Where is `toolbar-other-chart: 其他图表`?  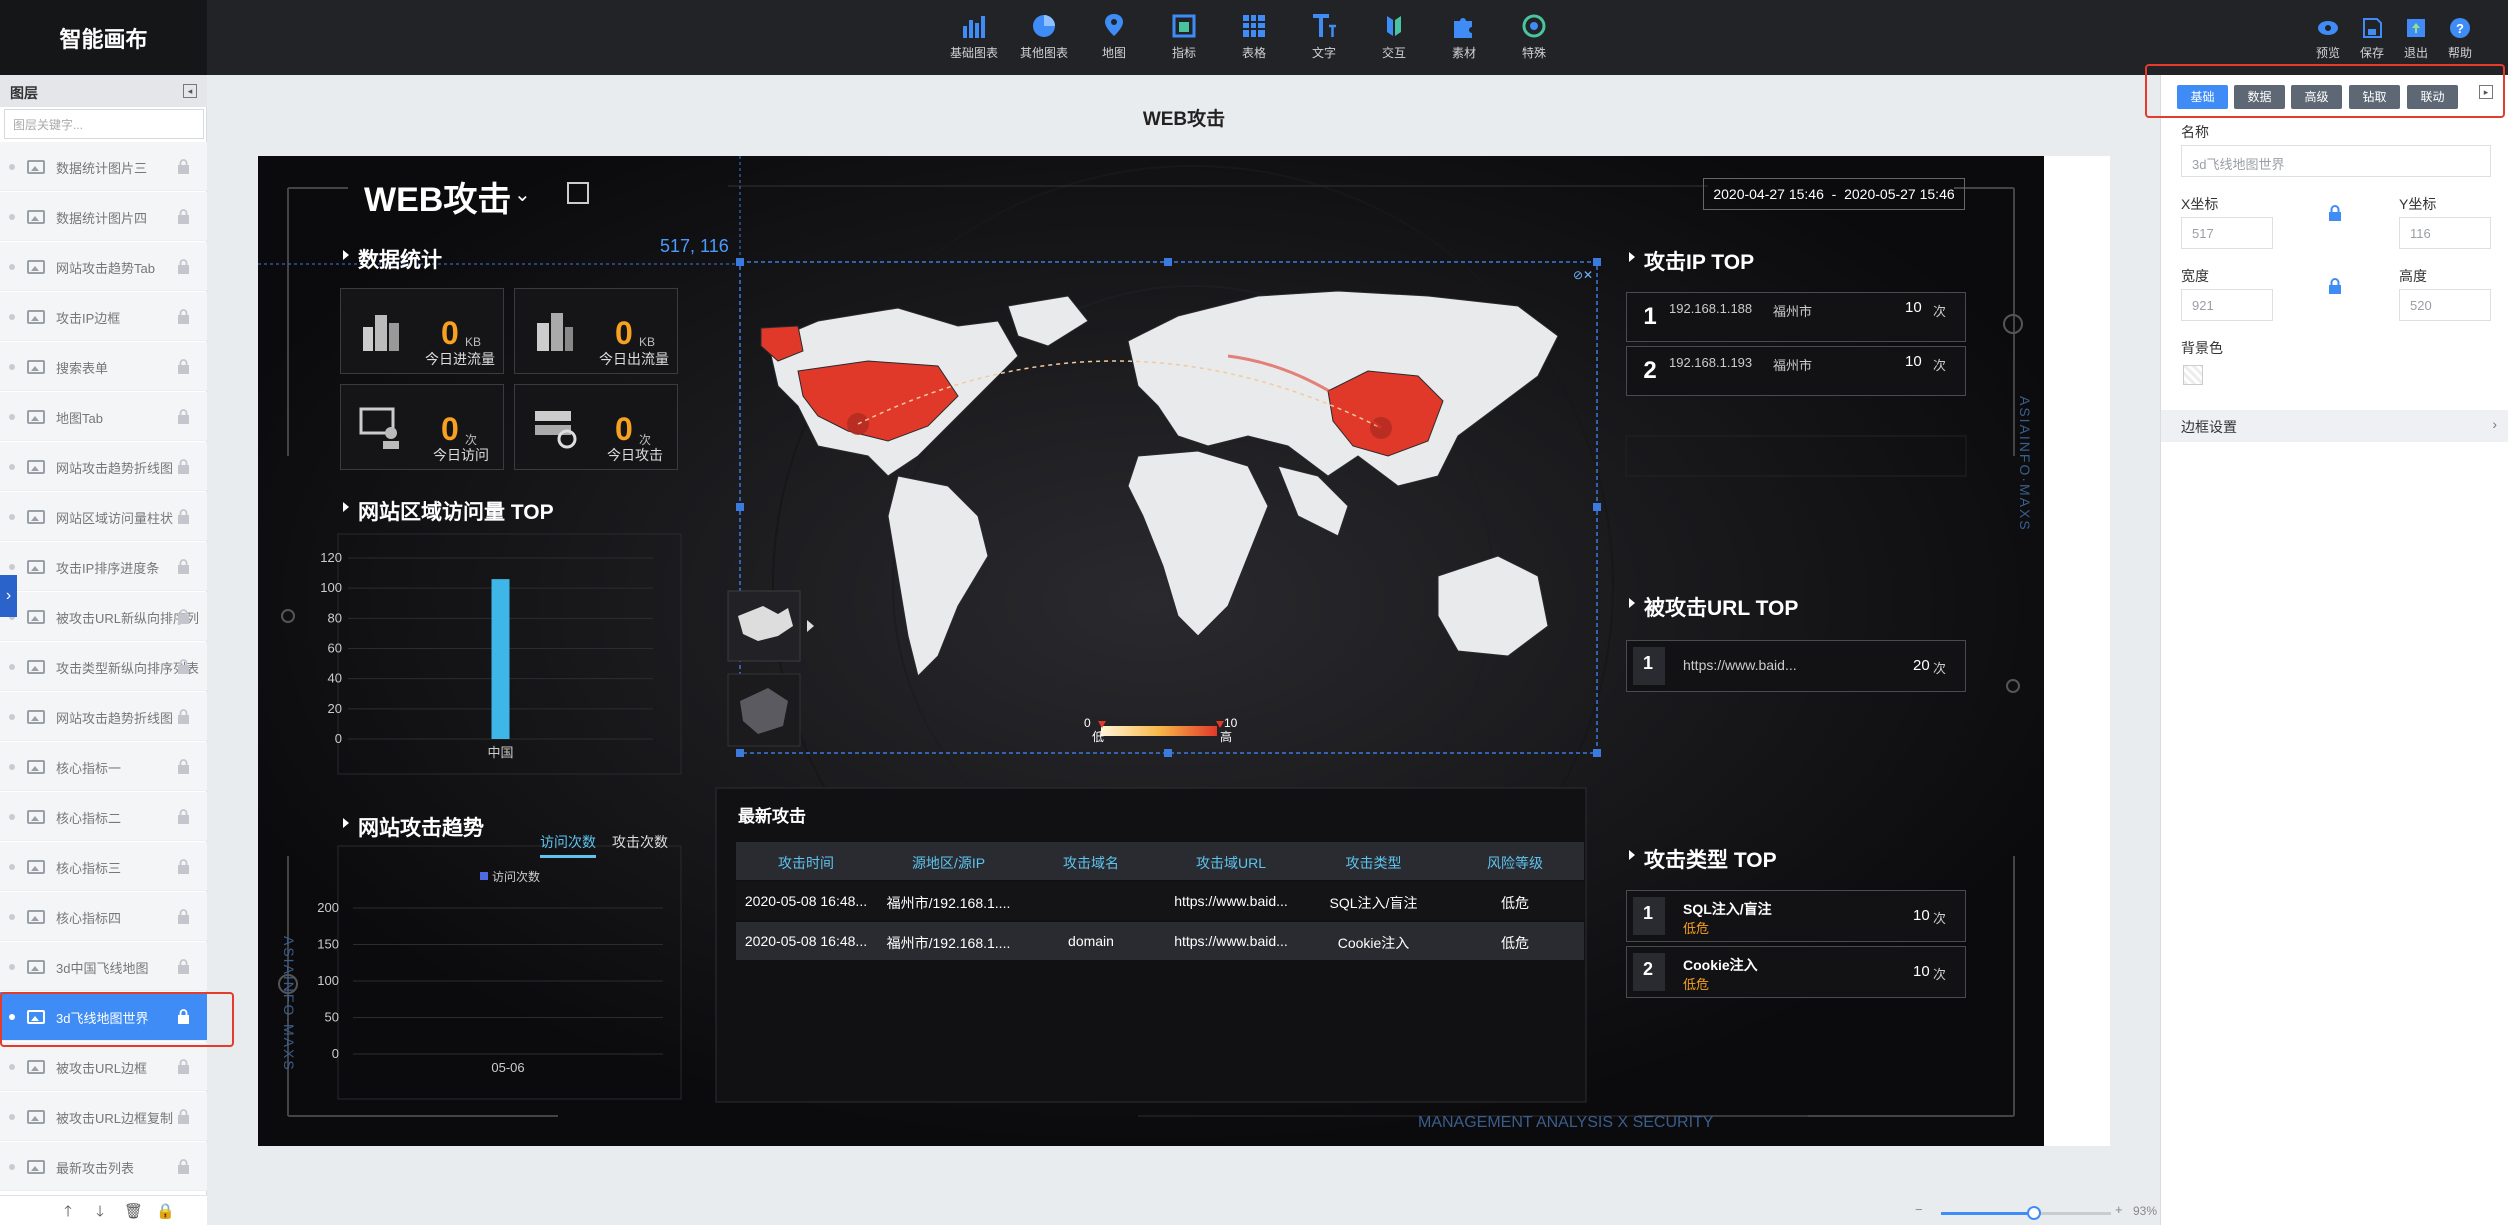
toolbar-other-chart: 其他图表 is located at coordinates (1044, 36).